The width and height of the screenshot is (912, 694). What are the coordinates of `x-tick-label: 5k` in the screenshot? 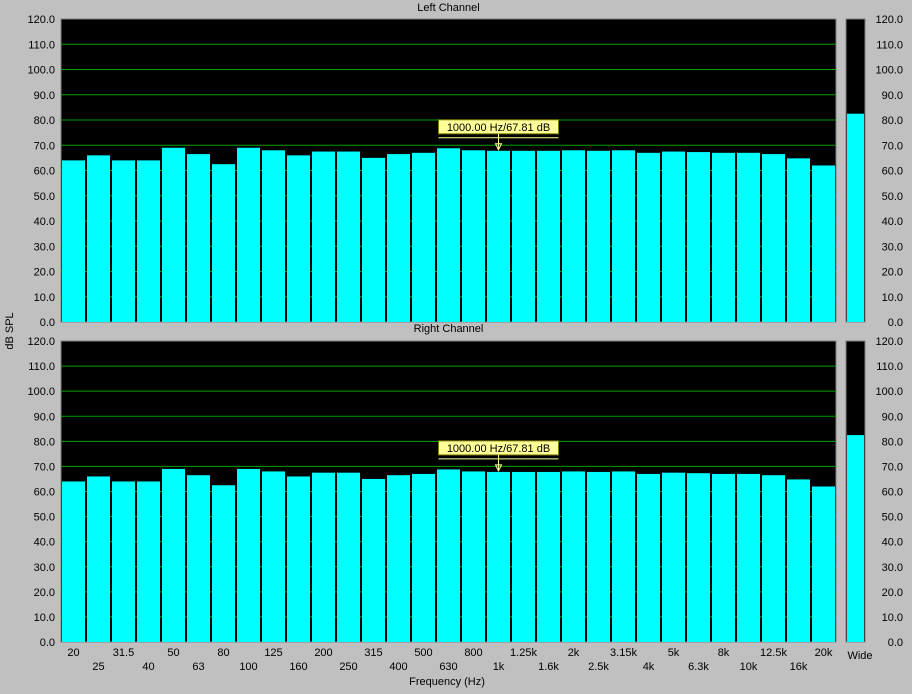 It's located at (674, 653).